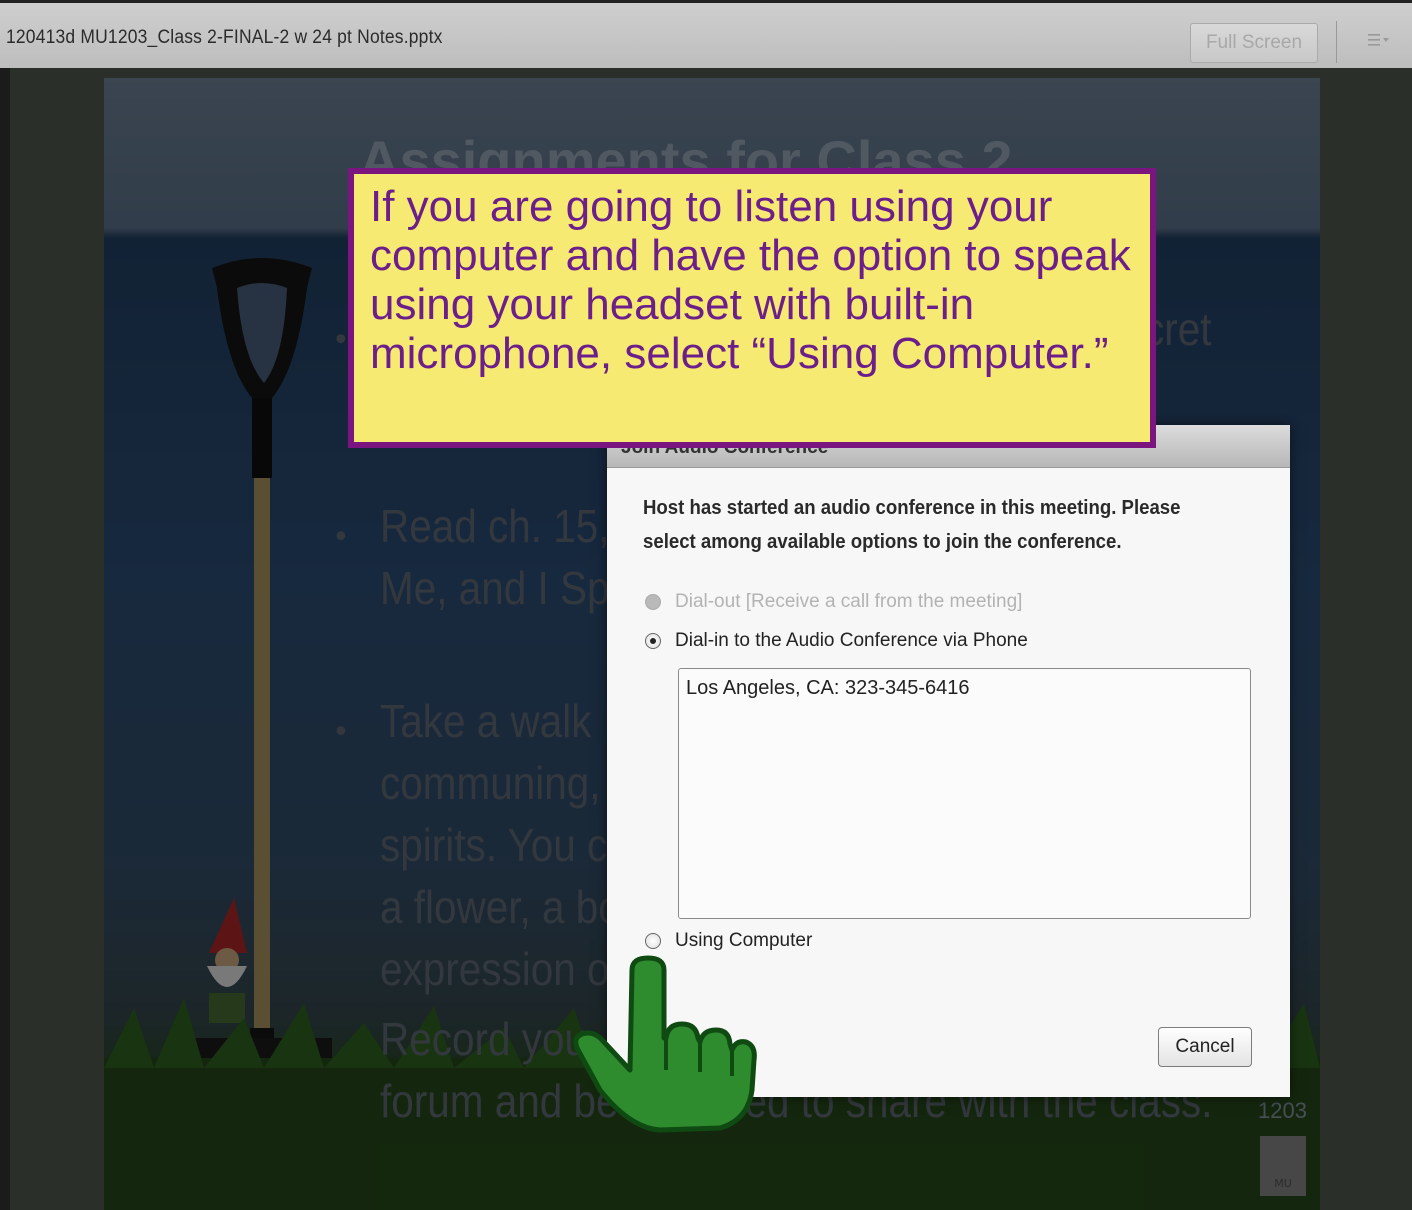 This screenshot has height=1210, width=1412. What do you see at coordinates (665, 1044) in the screenshot?
I see `pointer-hand-icon` at bounding box center [665, 1044].